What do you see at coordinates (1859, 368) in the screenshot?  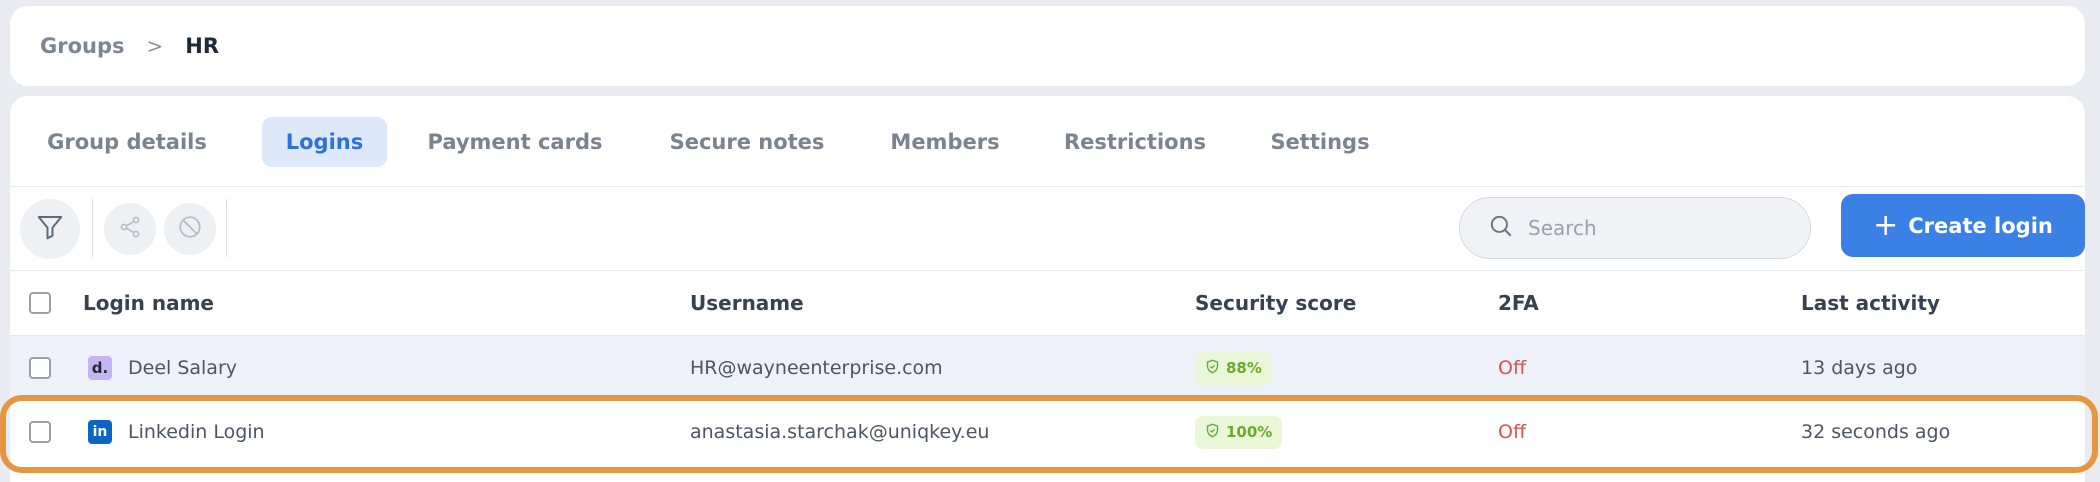 I see `last-activity-cell: 13 days ago` at bounding box center [1859, 368].